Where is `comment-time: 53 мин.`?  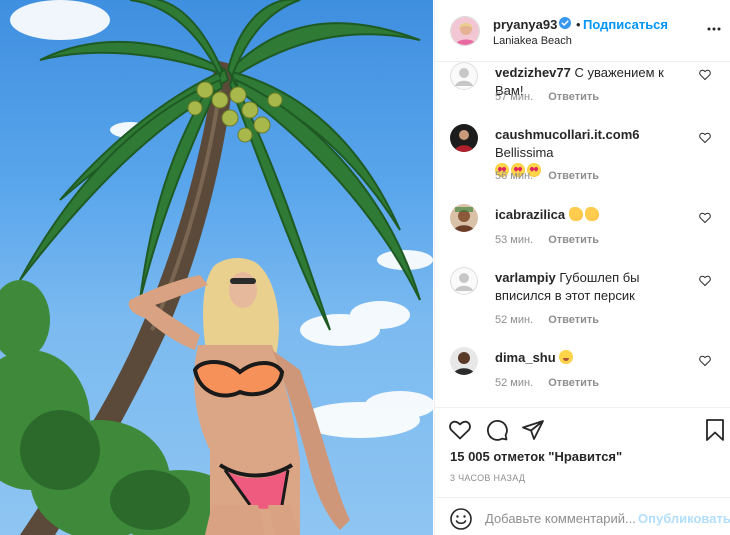 comment-time: 53 мин. is located at coordinates (514, 240).